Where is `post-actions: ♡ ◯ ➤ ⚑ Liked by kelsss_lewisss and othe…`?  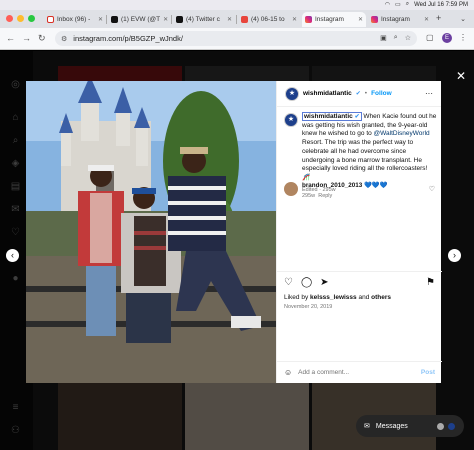
post-actions: ♡ ◯ ➤ ⚑ Liked by kelsss_lewisss and othe… is located at coordinates (359, 293).